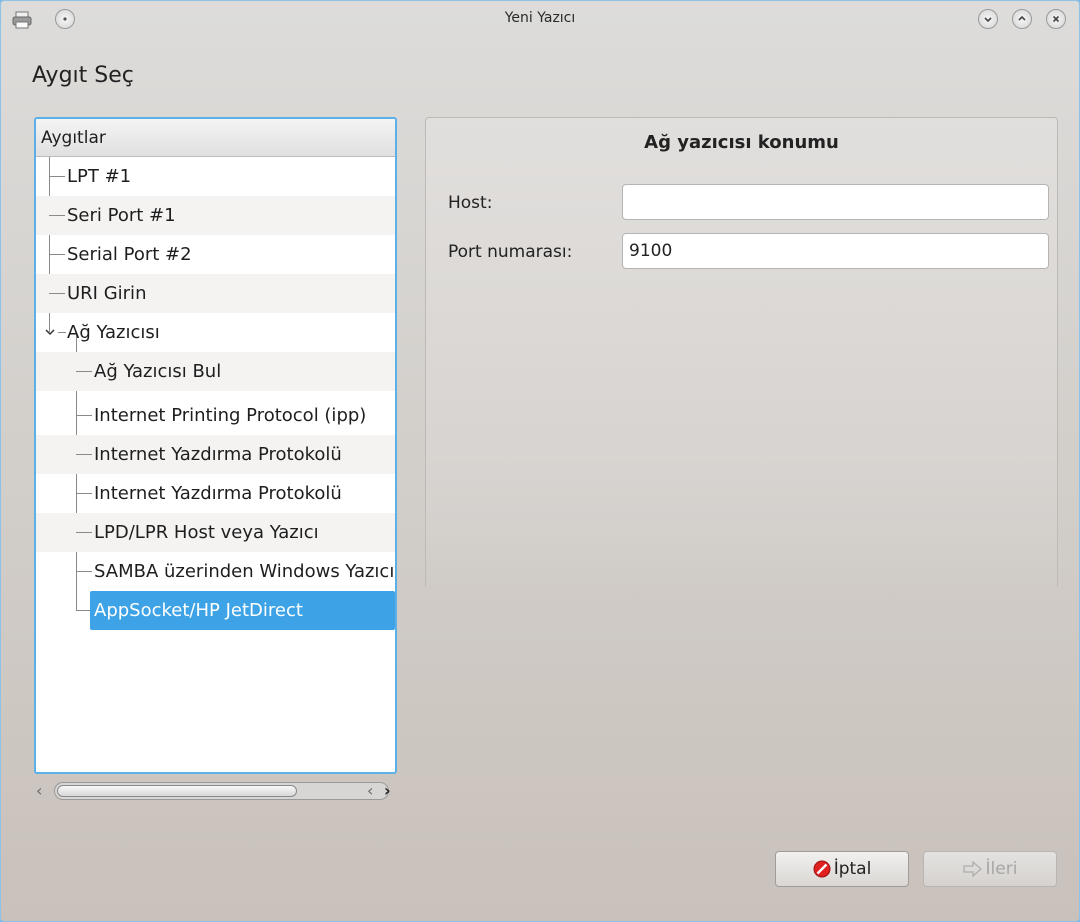 The width and height of the screenshot is (1080, 922). I want to click on cancel-button: İptal, so click(842, 869).